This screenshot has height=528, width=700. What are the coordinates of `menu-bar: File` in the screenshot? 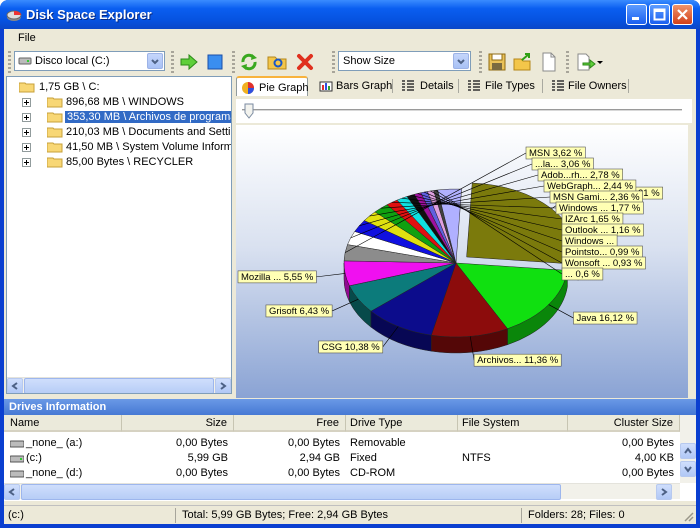 It's located at (350, 38).